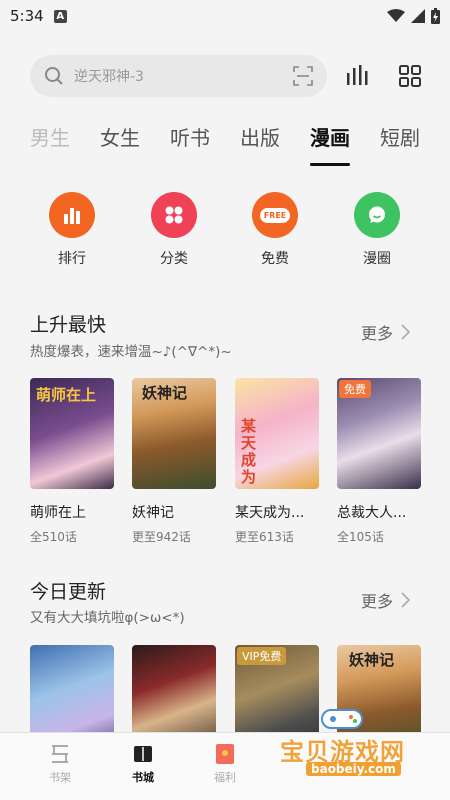 This screenshot has width=450, height=800. Describe the element at coordinates (60, 777) in the screenshot. I see `nav-bookshelf-label: 书架` at that location.